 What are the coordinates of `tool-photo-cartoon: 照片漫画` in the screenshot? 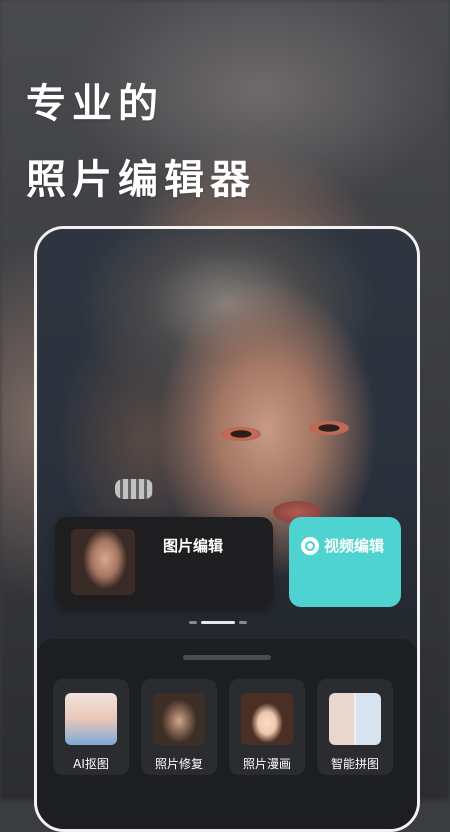 It's located at (267, 727).